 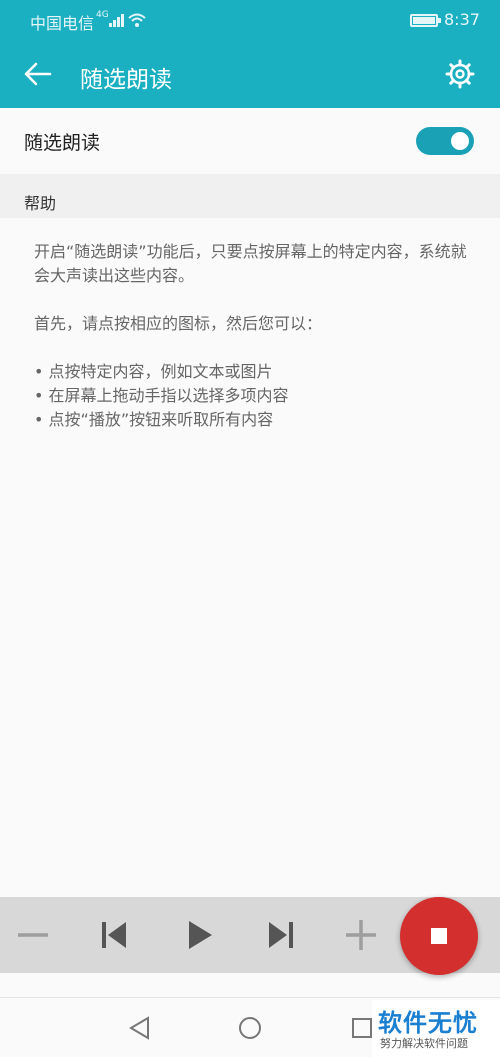 What do you see at coordinates (250, 20) in the screenshot?
I see `status-bar: 中国电信 4G 8:37` at bounding box center [250, 20].